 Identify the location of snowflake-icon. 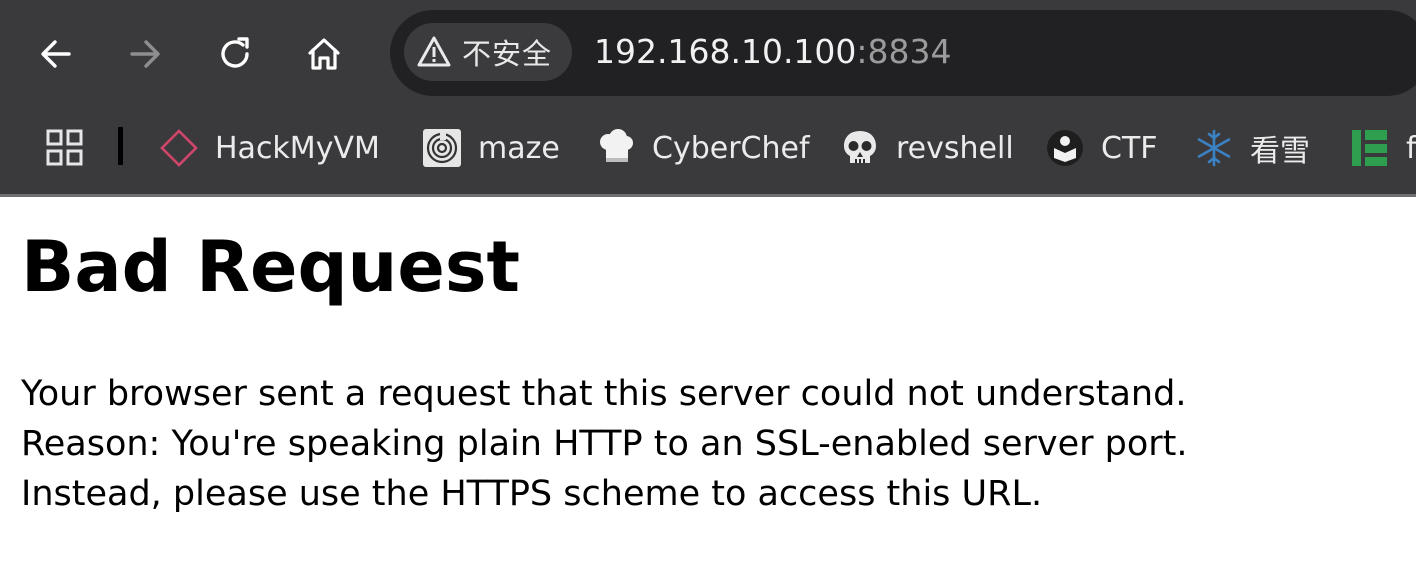
(1214, 148).